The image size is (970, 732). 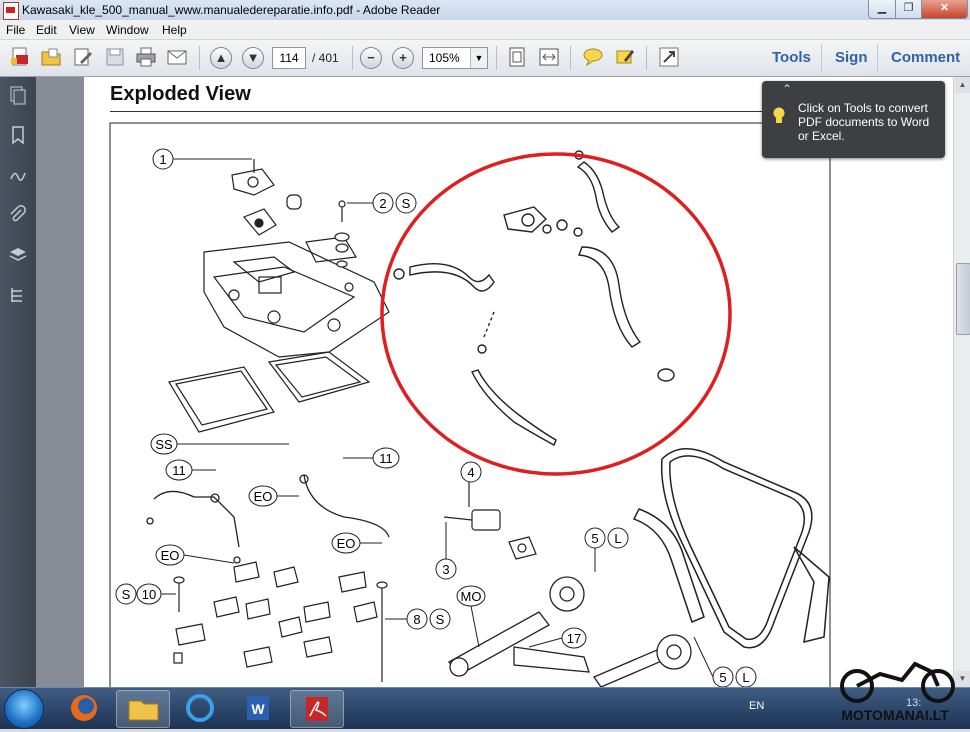 What do you see at coordinates (18, 295) in the screenshot?
I see `model-tree-icon` at bounding box center [18, 295].